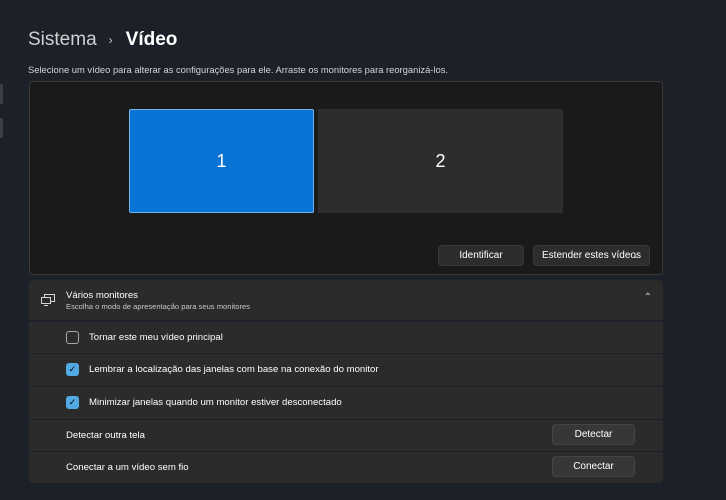 This screenshot has width=726, height=500. Describe the element at coordinates (648, 297) in the screenshot. I see `chevron-up-icon: ⌃` at that location.